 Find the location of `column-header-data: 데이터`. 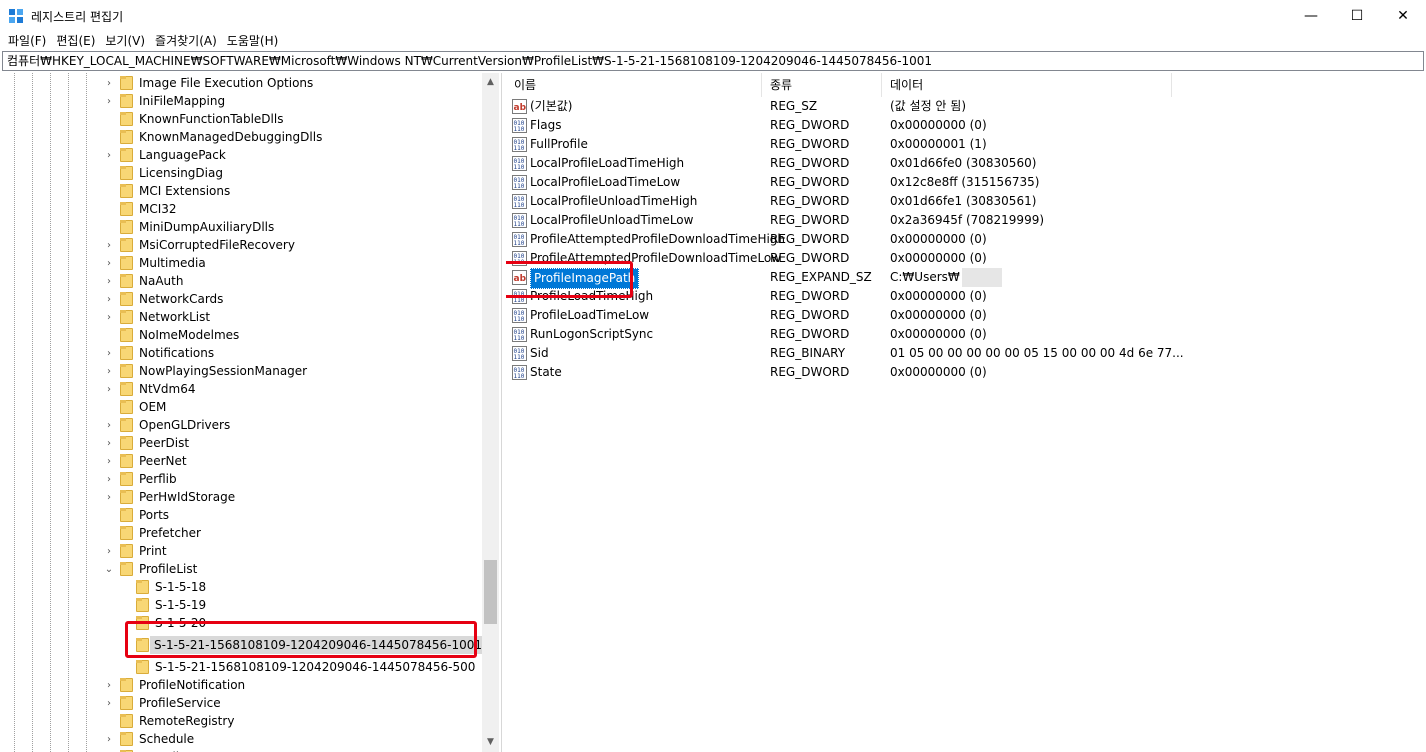

column-header-data: 데이터 is located at coordinates (1027, 85).